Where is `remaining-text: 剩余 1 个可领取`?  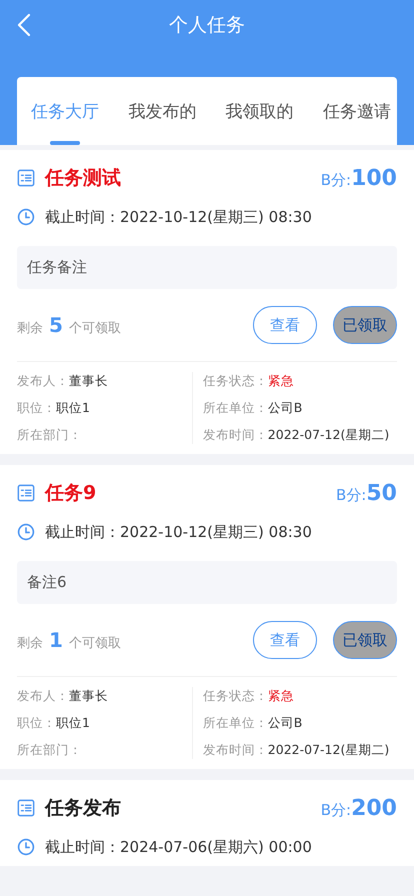 remaining-text: 剩余 1 个可领取 is located at coordinates (69, 640).